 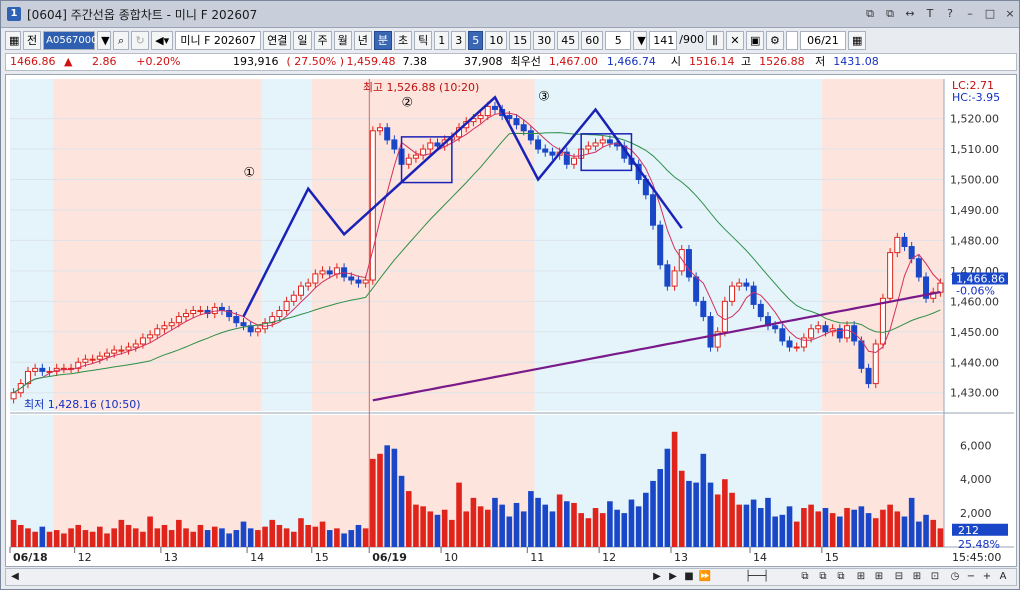 I want to click on fast-forward-icon: ⏩, so click(x=705, y=577).